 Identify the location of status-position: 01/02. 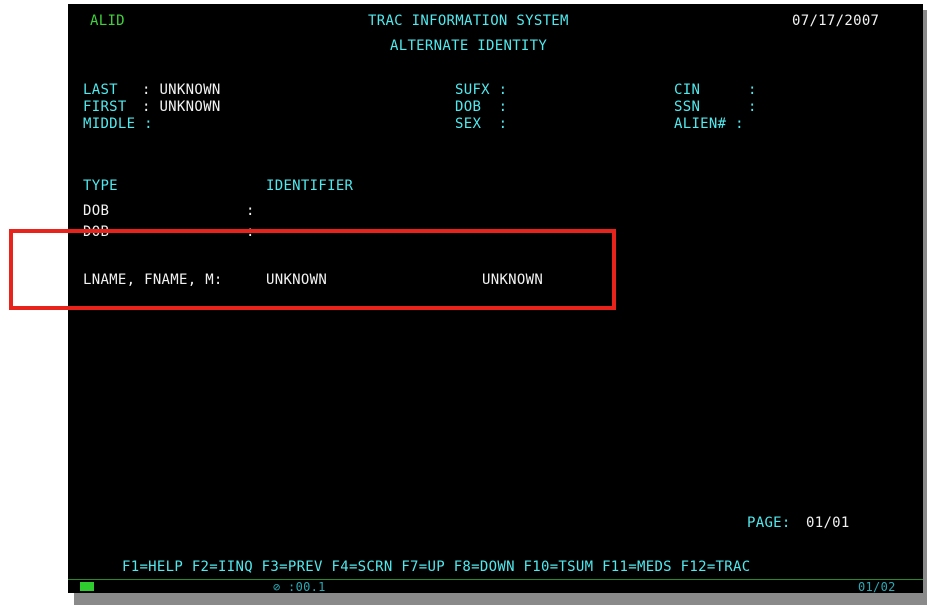
(877, 587).